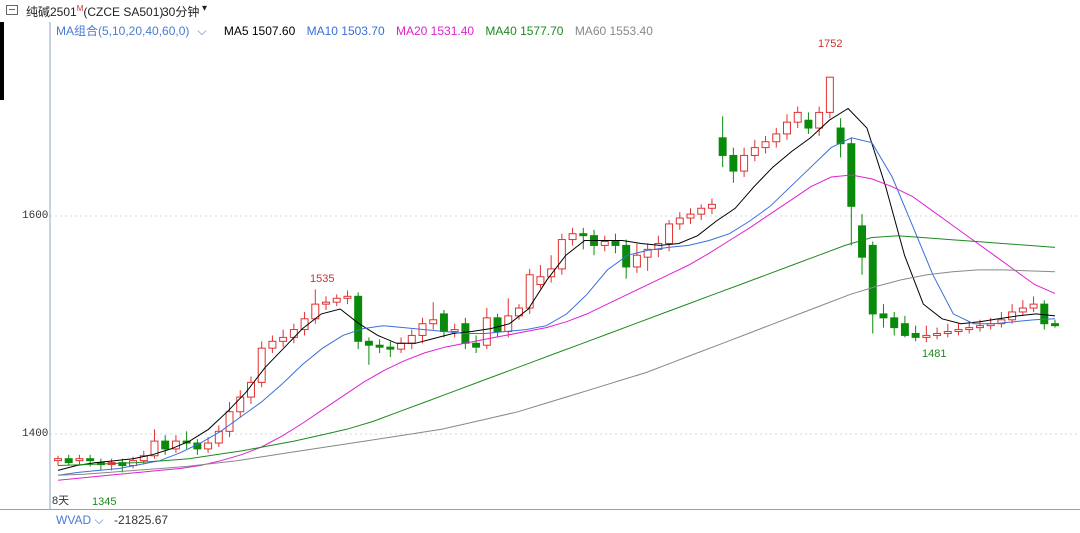 Image resolution: width=1080 pixels, height=533 pixels. What do you see at coordinates (540, 521) in the screenshot?
I see `indicator-bar: WVAD ⌵ -21825.67` at bounding box center [540, 521].